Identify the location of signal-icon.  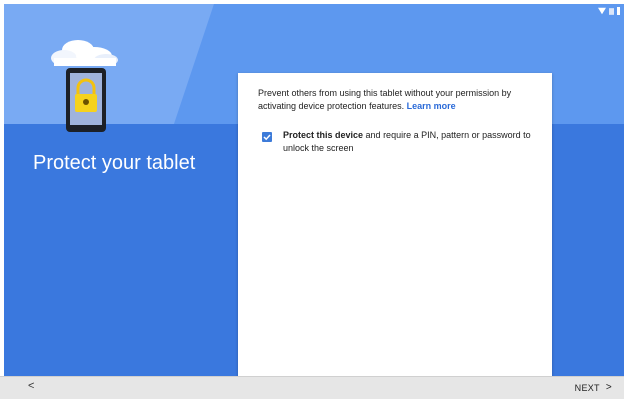
(611, 11).